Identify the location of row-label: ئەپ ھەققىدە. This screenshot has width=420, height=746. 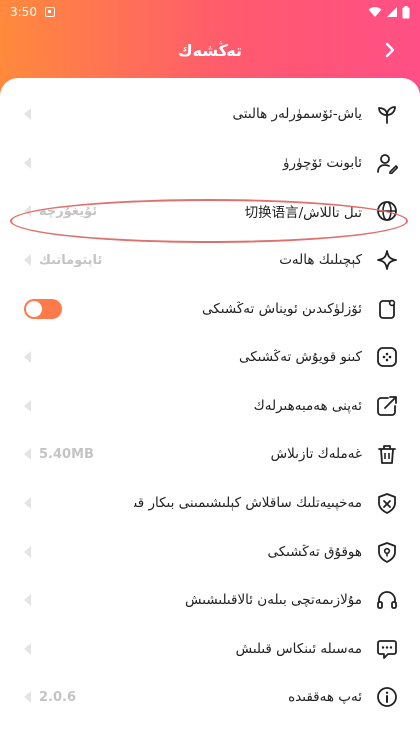
(325, 697).